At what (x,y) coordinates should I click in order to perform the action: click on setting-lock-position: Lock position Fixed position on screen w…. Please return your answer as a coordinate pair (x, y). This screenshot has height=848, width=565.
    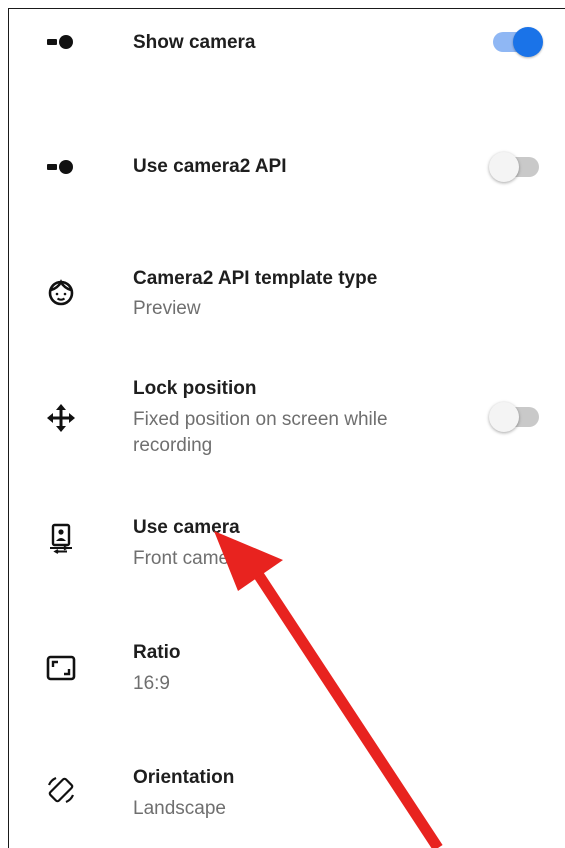
    Looking at the image, I should click on (287, 420).